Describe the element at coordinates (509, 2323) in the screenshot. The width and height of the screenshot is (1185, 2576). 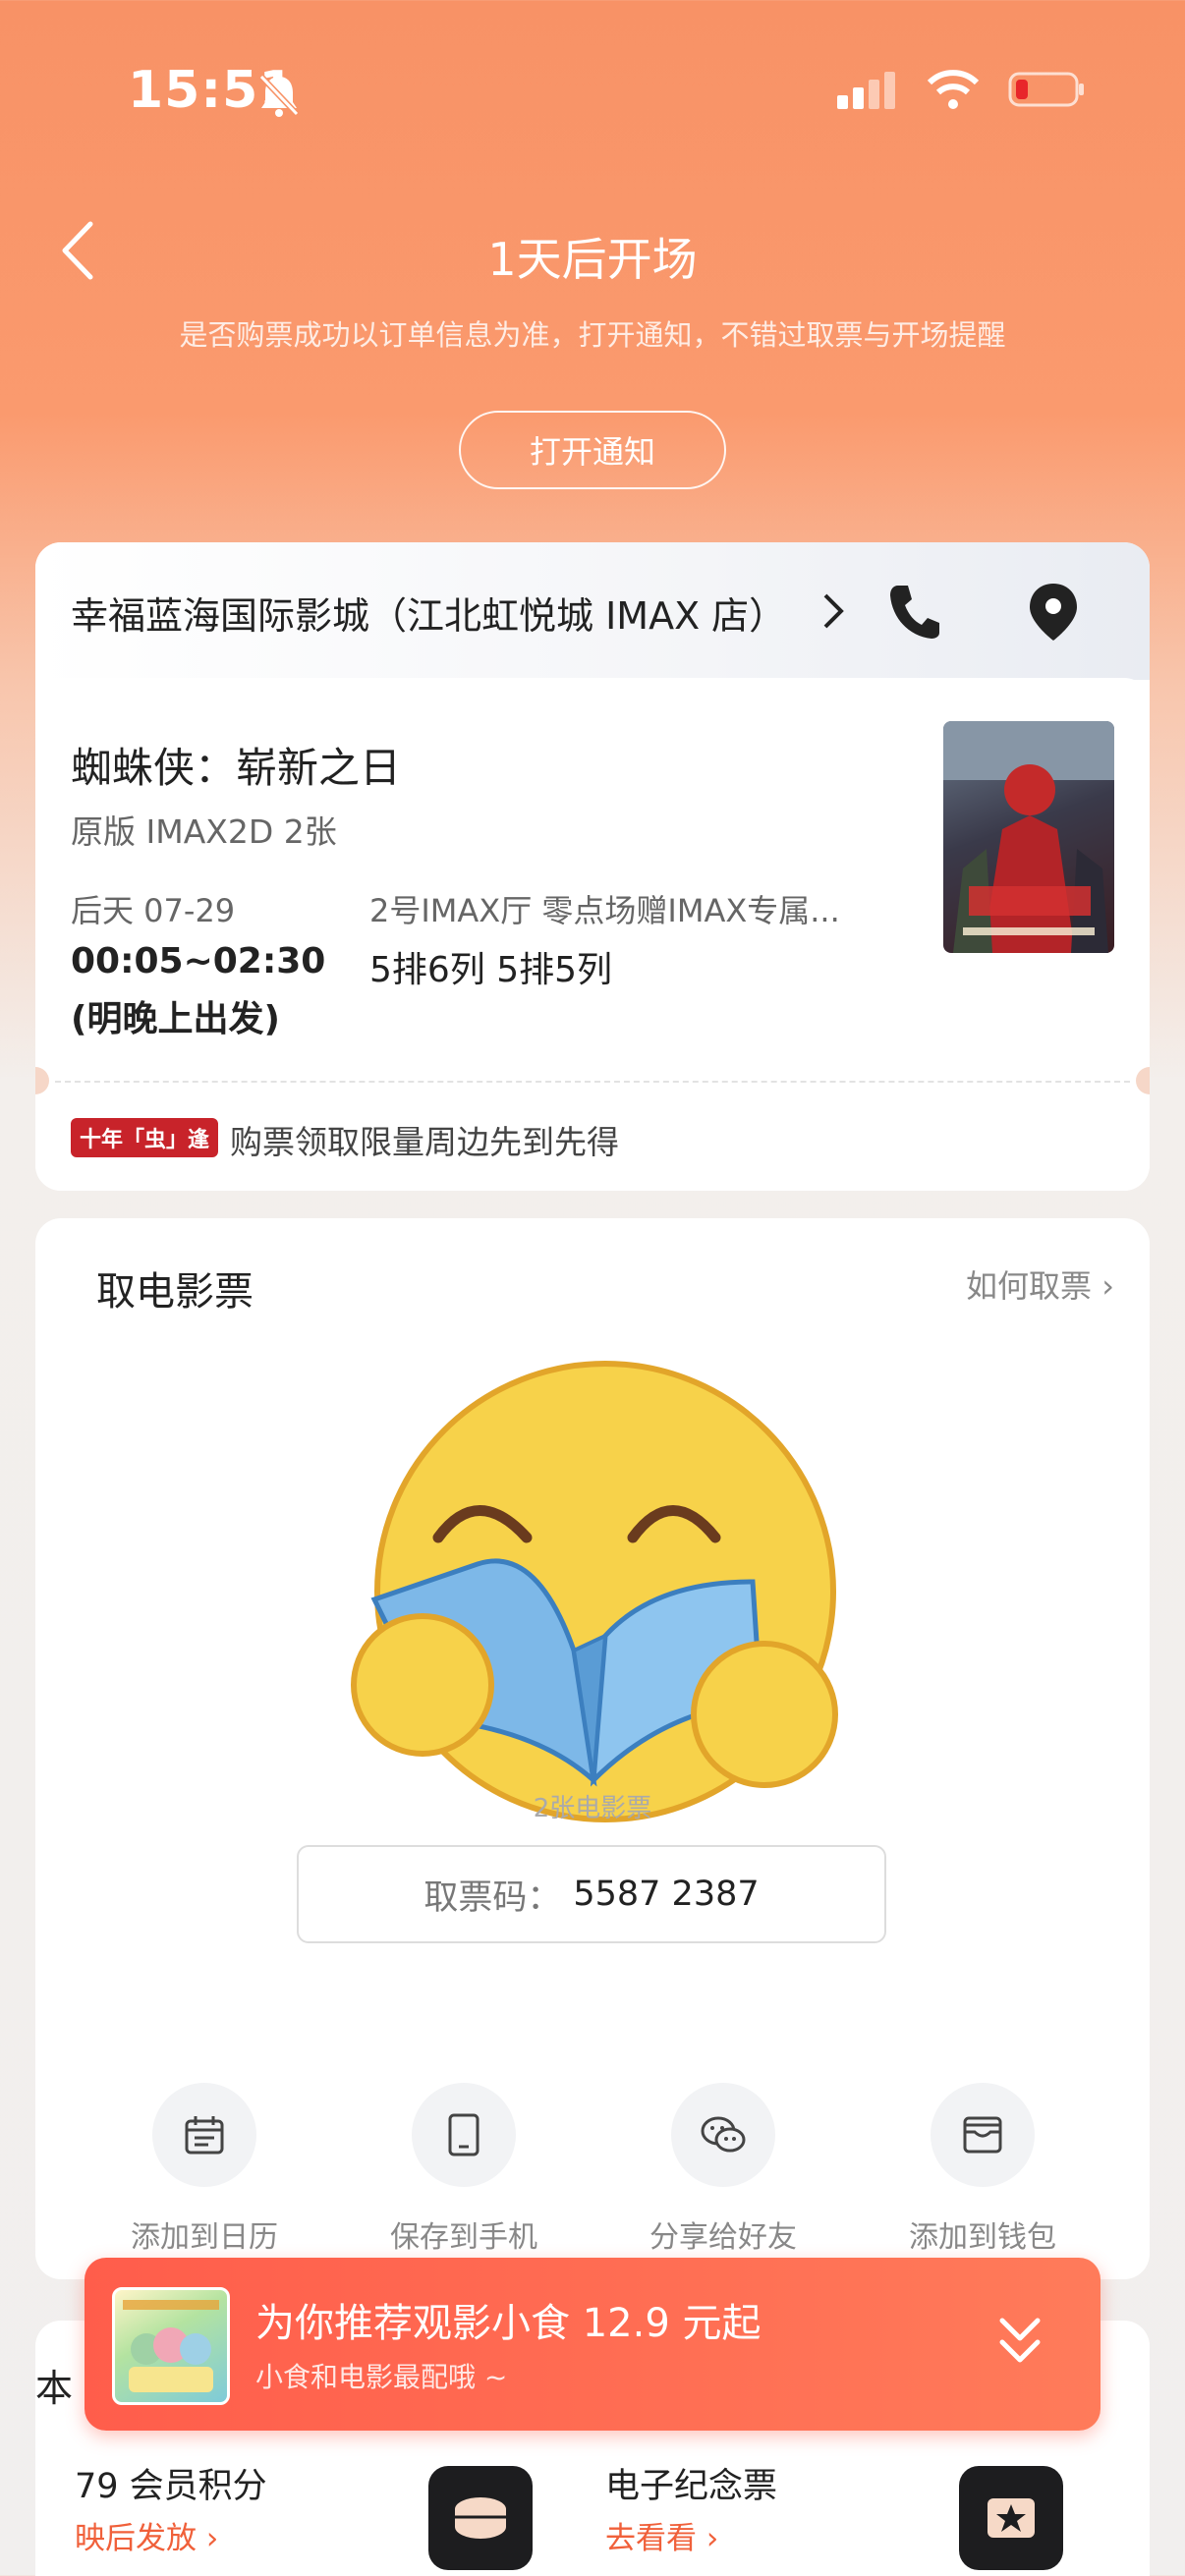
I see `snack-title: 为你推荐观影小食 12.9 元起` at that location.